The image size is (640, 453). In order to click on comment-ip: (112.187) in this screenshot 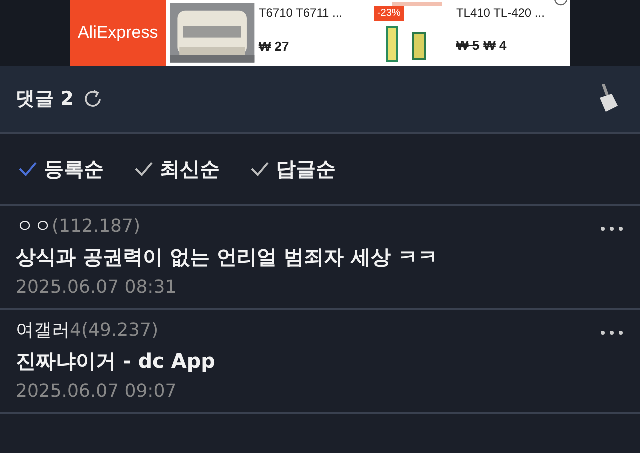, I will do `click(96, 226)`.